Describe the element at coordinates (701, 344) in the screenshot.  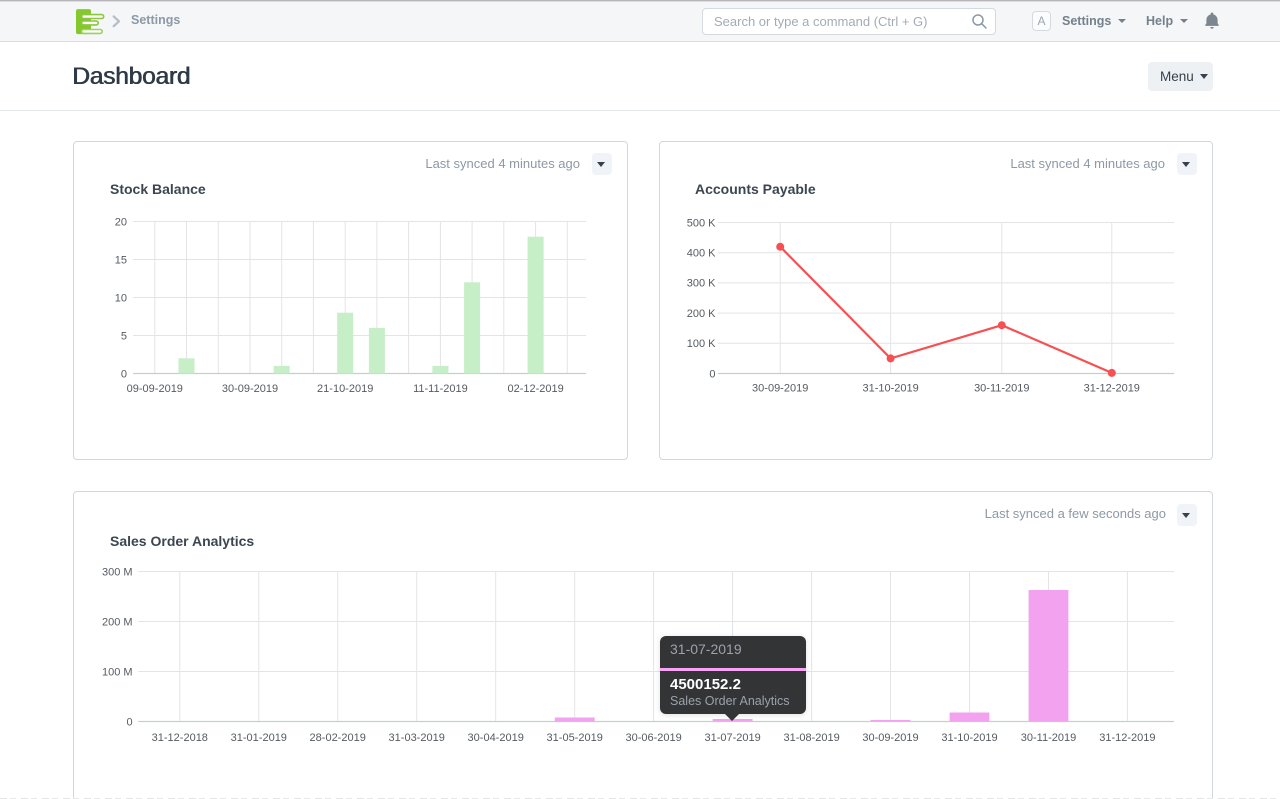
I see `svg-text: 100 K` at that location.